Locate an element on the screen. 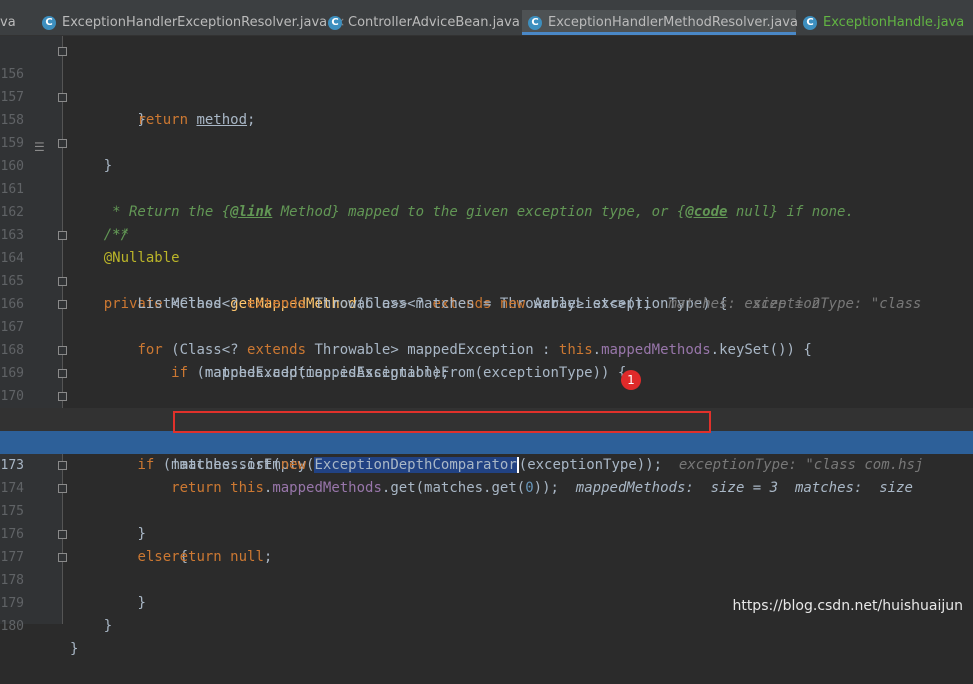 The image size is (973, 684). code-line: 157 return method; is located at coordinates (486, 95).